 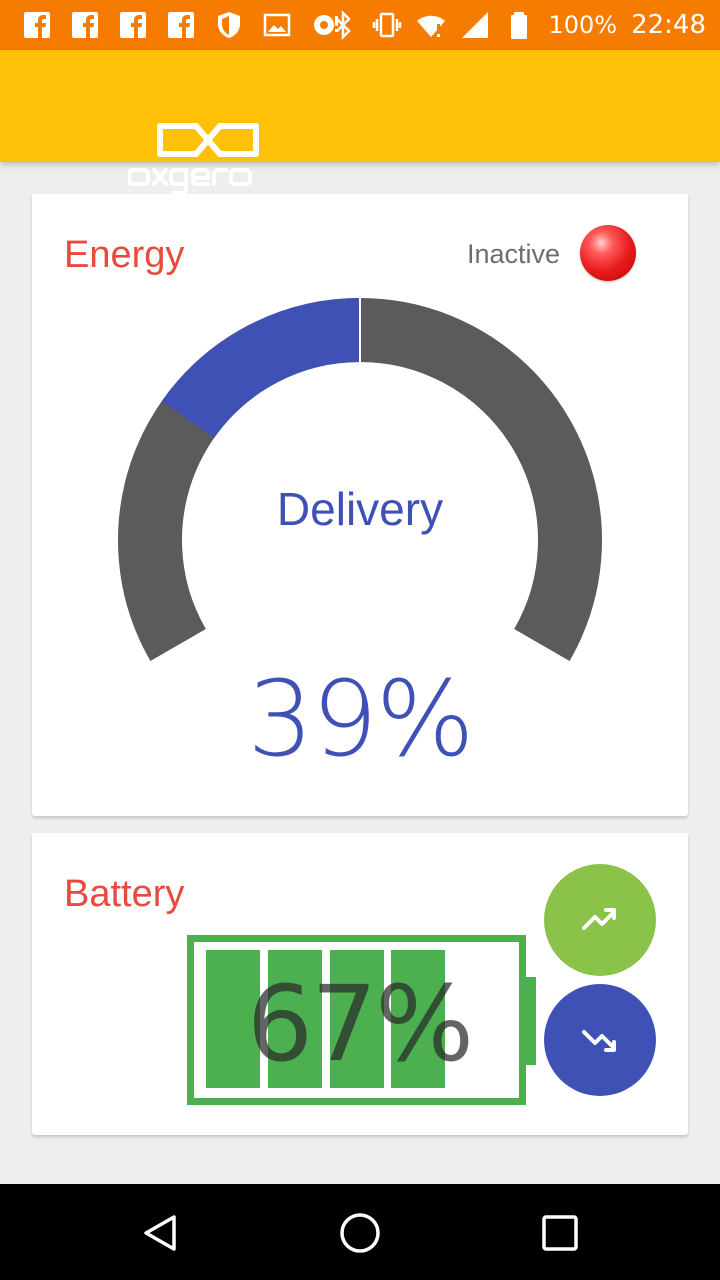 What do you see at coordinates (360, 509) in the screenshot?
I see `gauge-label: Delivery` at bounding box center [360, 509].